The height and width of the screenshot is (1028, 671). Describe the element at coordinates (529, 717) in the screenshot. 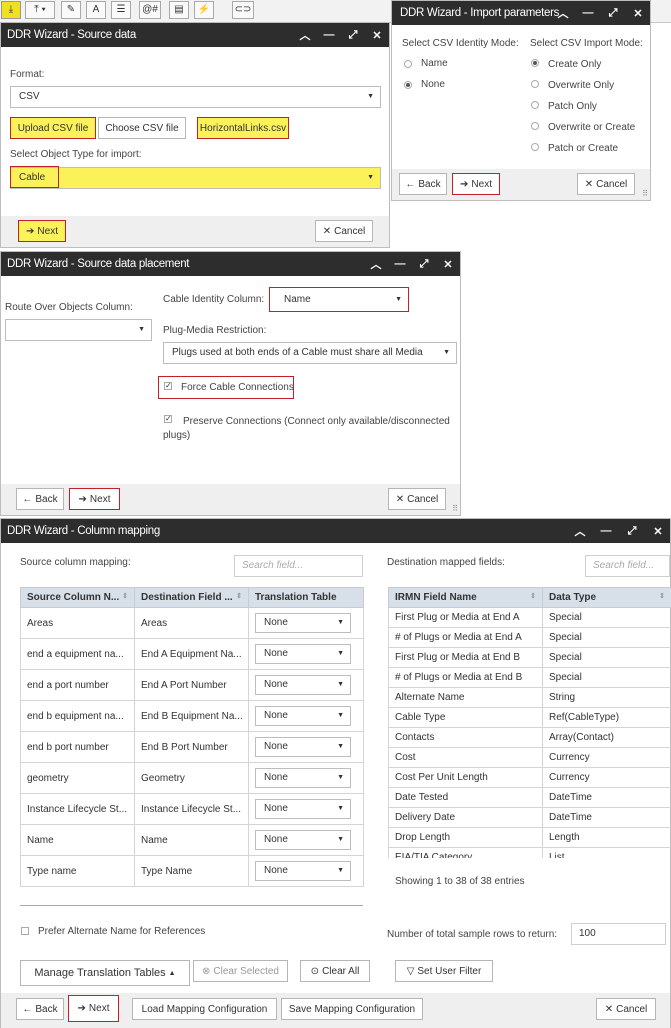

I see `table-row: Cable Type Ref(CableType)` at that location.